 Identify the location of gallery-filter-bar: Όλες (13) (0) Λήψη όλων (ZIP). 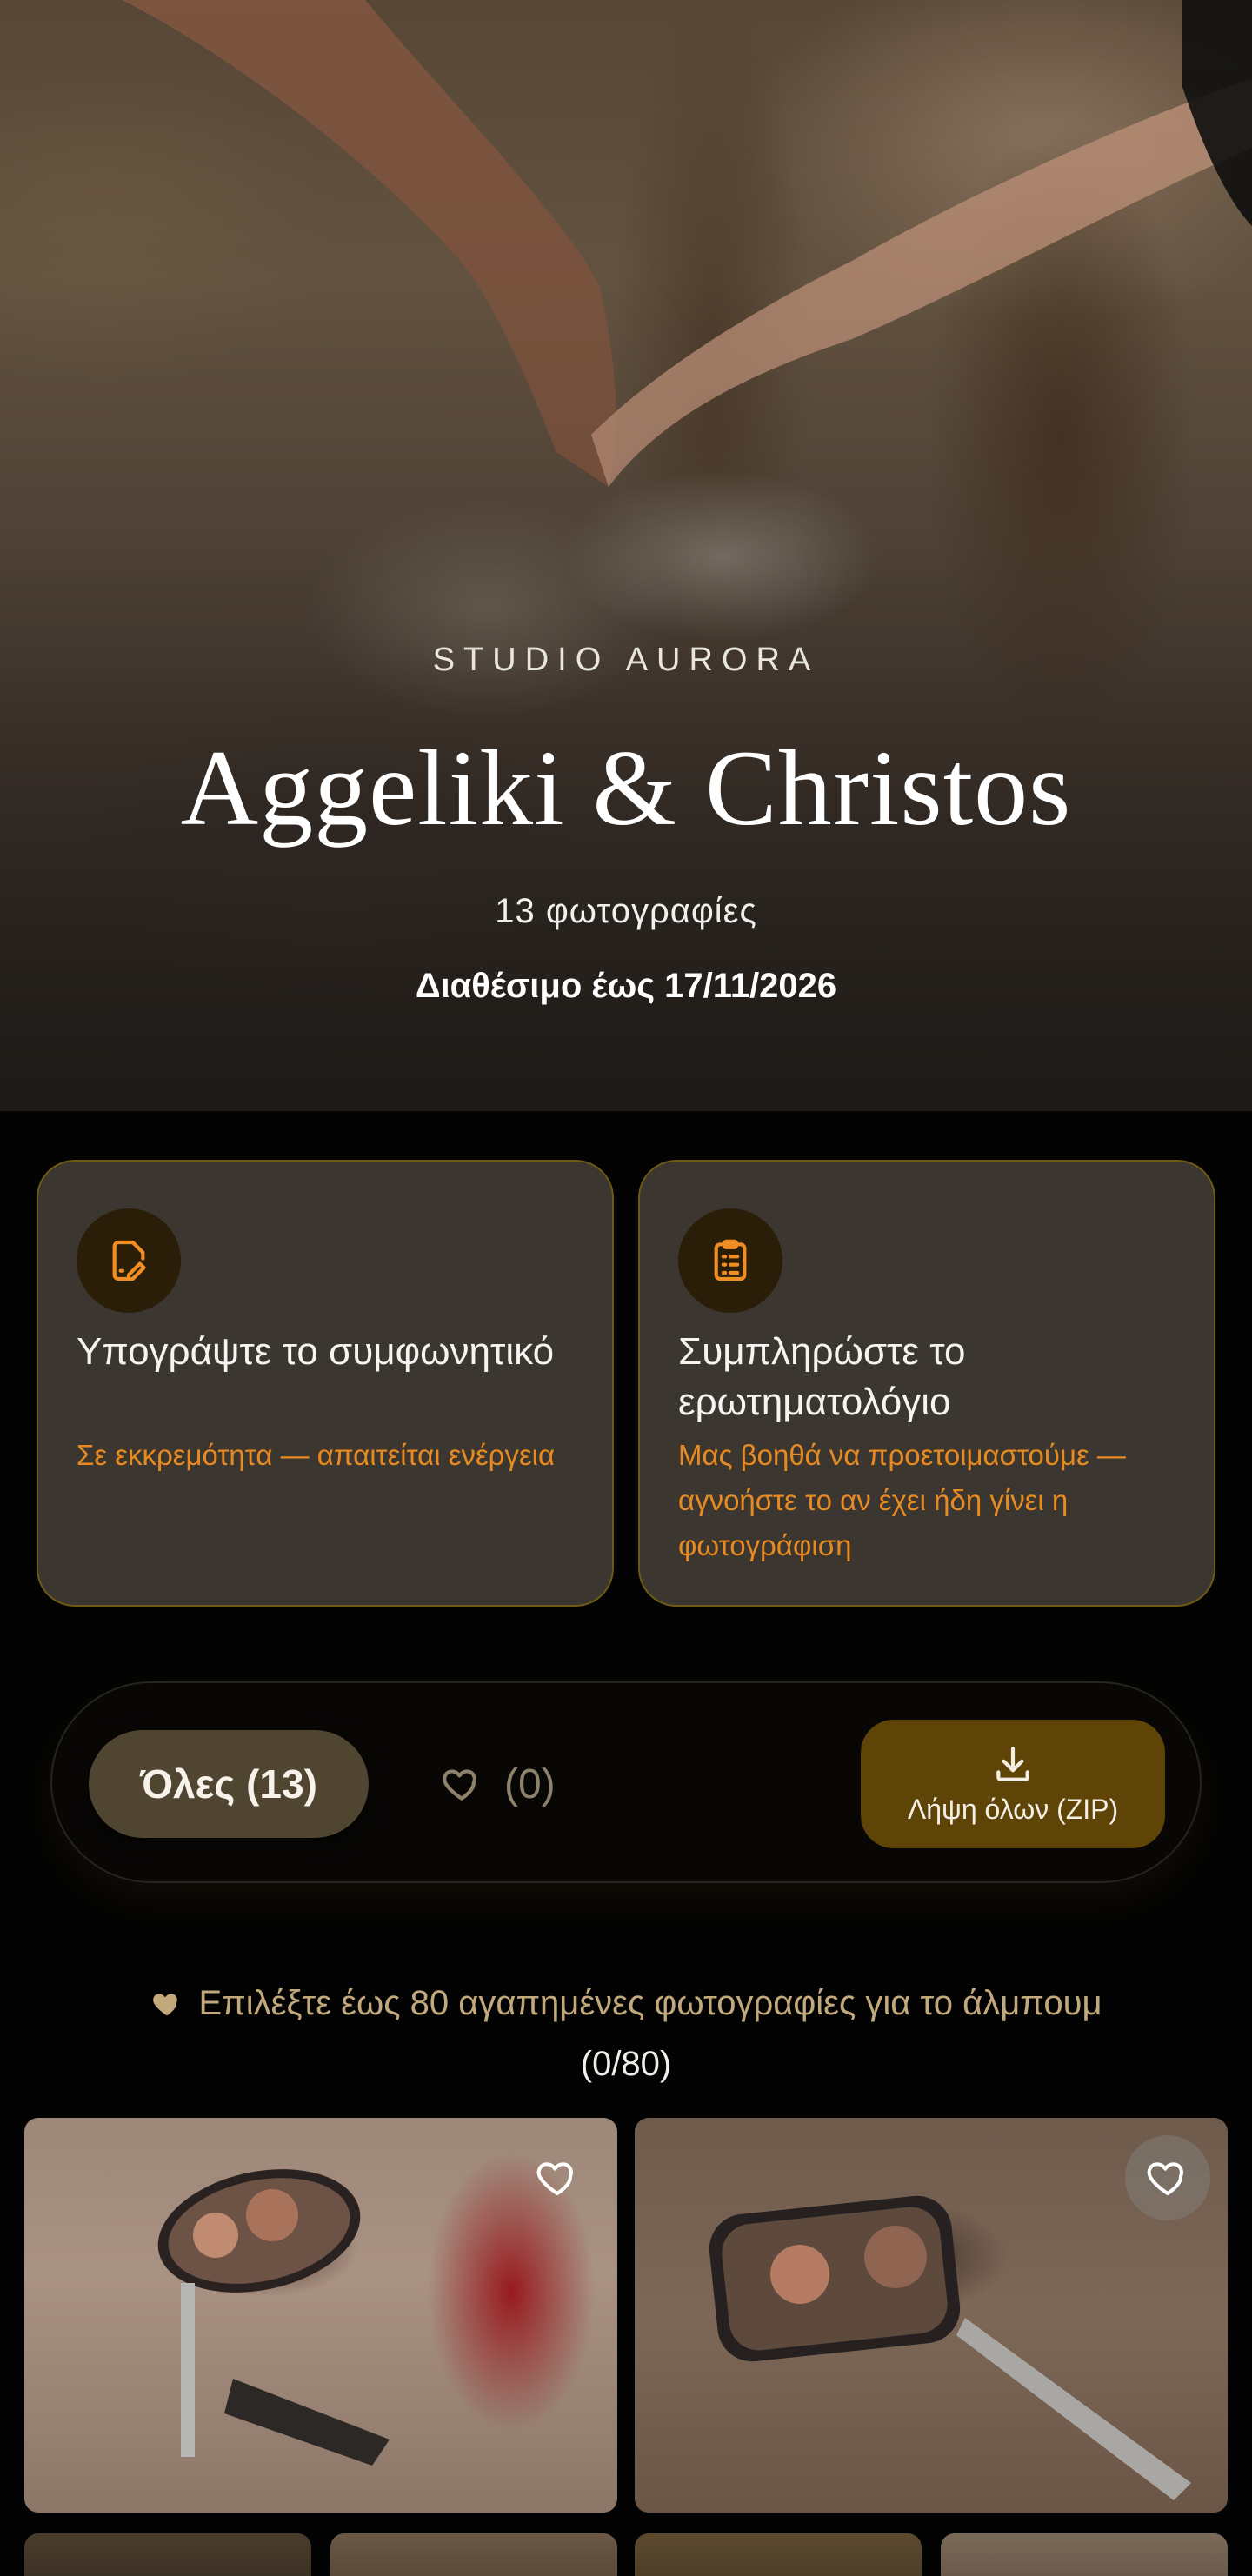
(626, 1782).